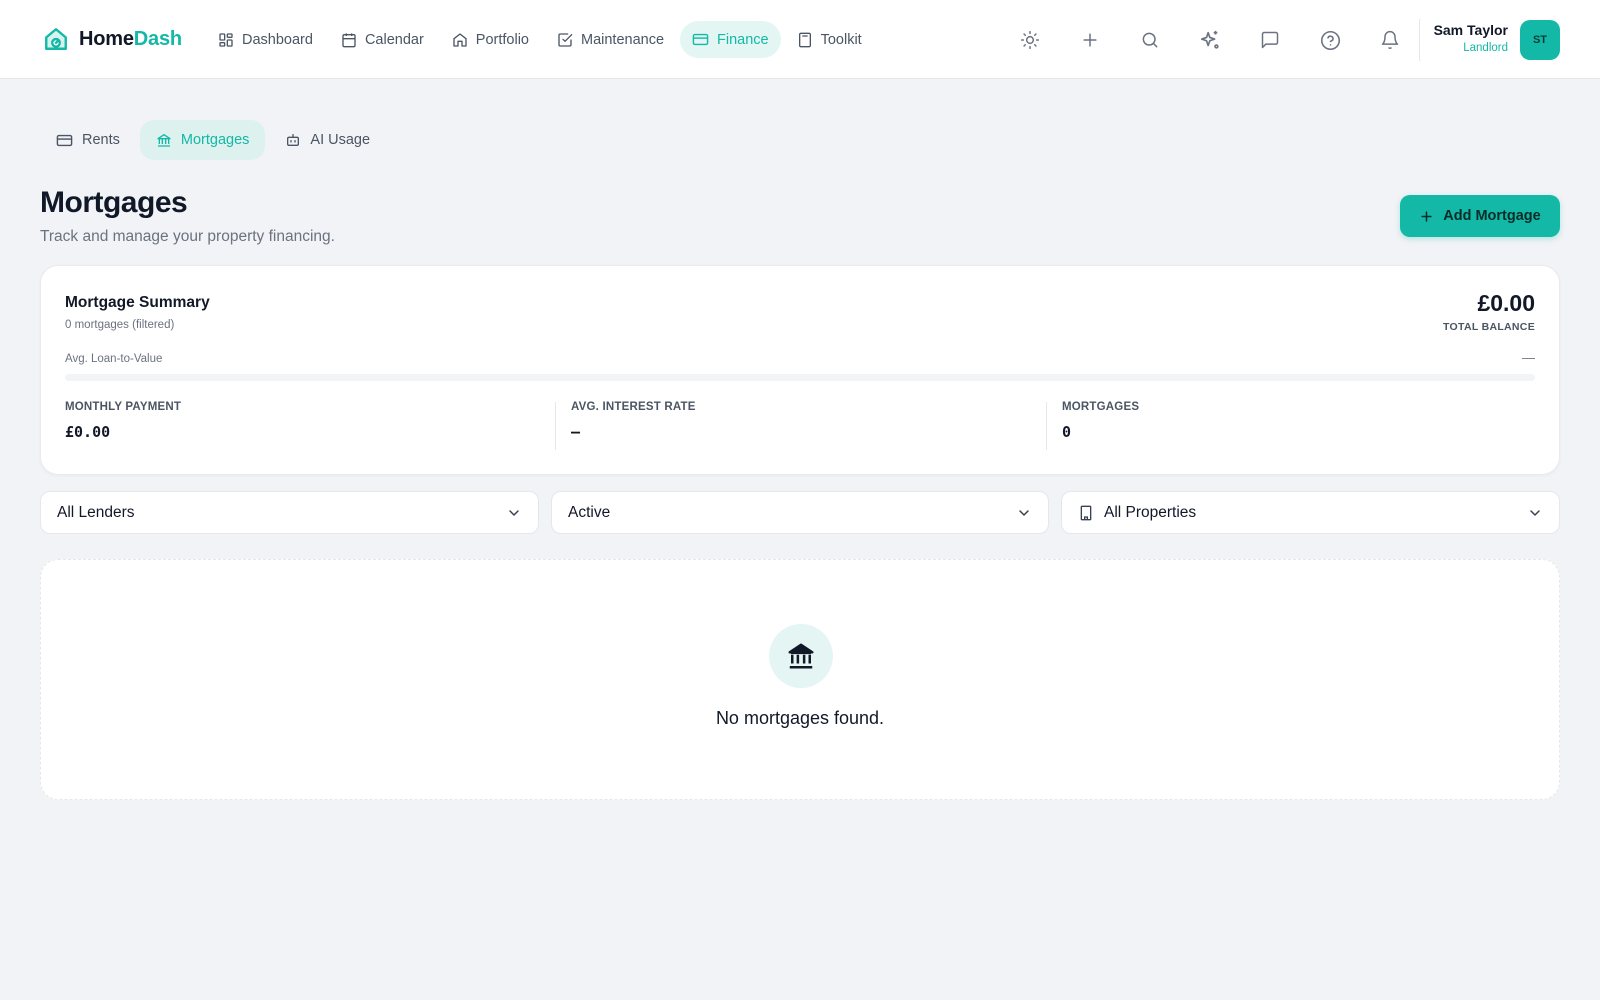 This screenshot has width=1600, height=1000. What do you see at coordinates (1489, 327) in the screenshot?
I see `total-balance-label: TOTAL BALANCE` at bounding box center [1489, 327].